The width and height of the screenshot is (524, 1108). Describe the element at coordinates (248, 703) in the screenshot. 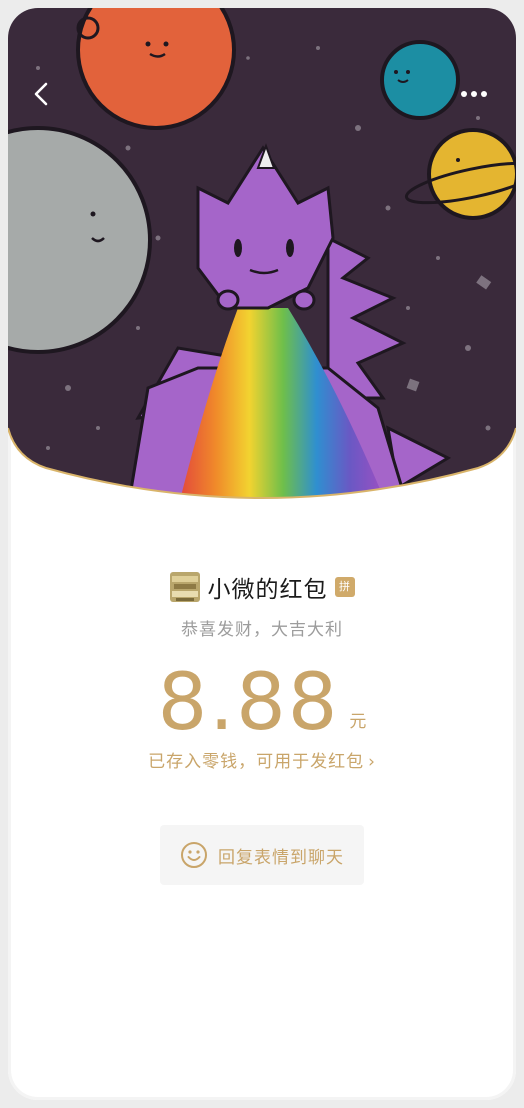

I see `amount-value: 8.88` at that location.